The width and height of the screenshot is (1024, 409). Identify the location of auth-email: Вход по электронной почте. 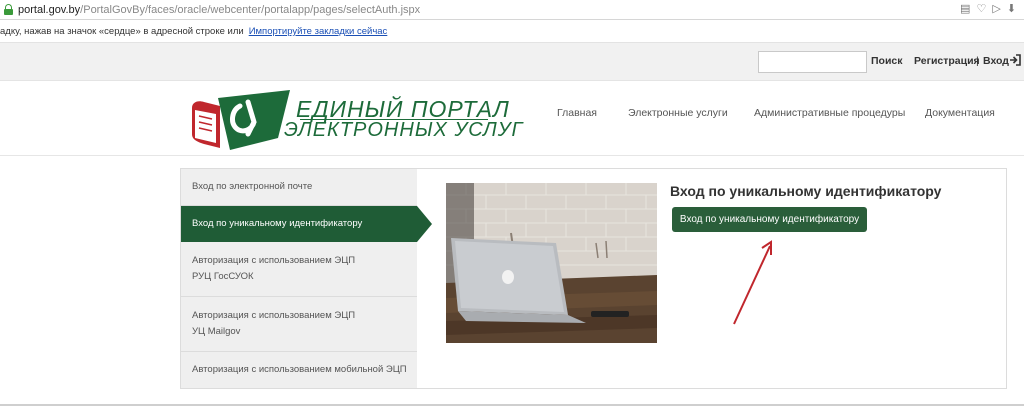
(299, 187).